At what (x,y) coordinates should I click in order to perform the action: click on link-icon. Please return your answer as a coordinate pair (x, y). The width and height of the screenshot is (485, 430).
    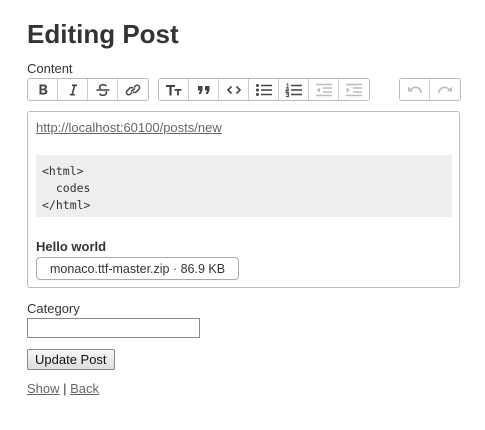
    Looking at the image, I should click on (133, 89).